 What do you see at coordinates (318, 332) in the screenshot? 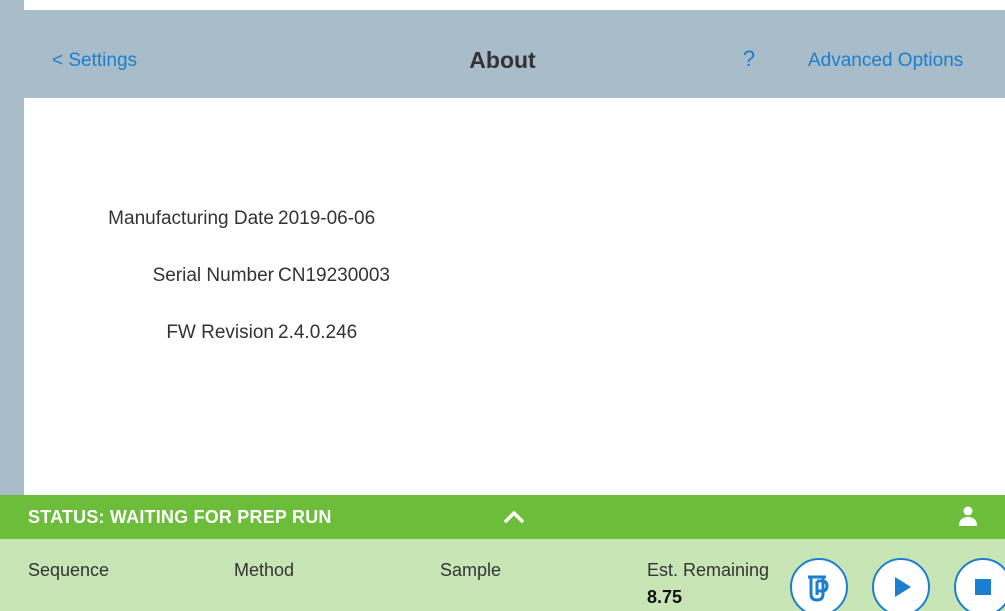
I see `info-value: 2.4.0.246` at bounding box center [318, 332].